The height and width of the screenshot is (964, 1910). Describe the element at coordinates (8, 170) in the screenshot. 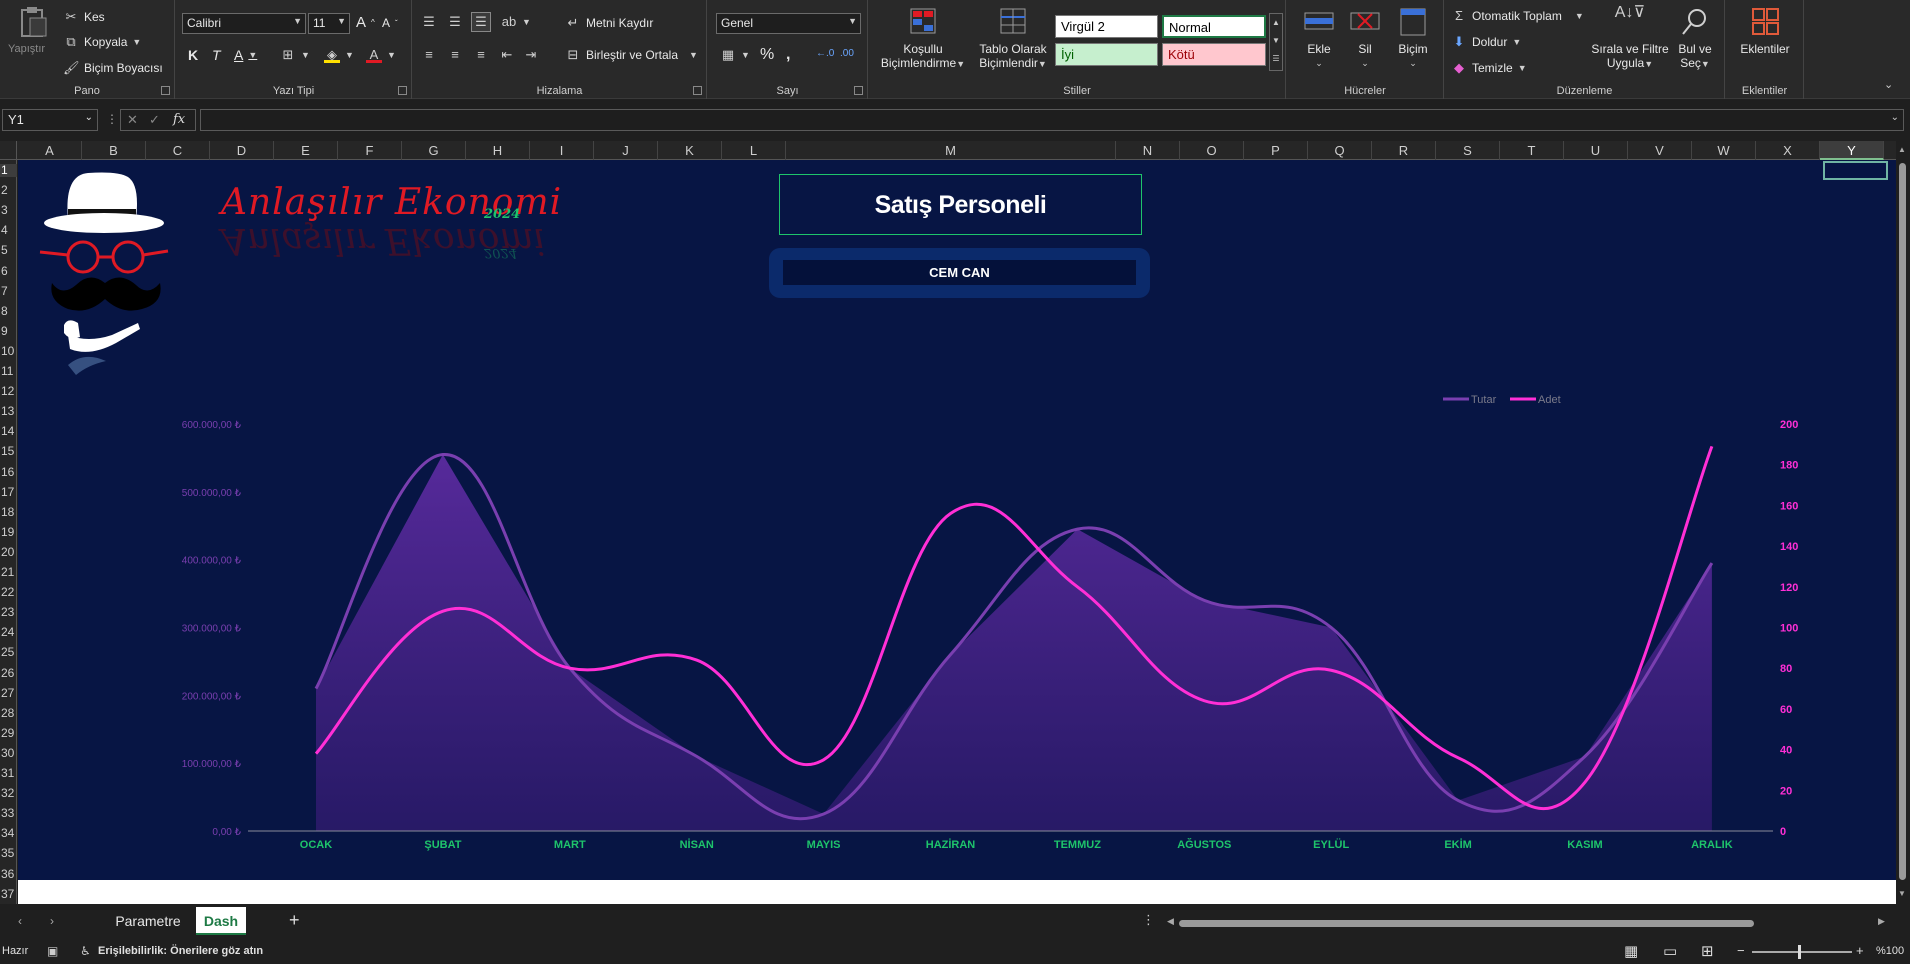

I see `row-header-1: 1` at that location.